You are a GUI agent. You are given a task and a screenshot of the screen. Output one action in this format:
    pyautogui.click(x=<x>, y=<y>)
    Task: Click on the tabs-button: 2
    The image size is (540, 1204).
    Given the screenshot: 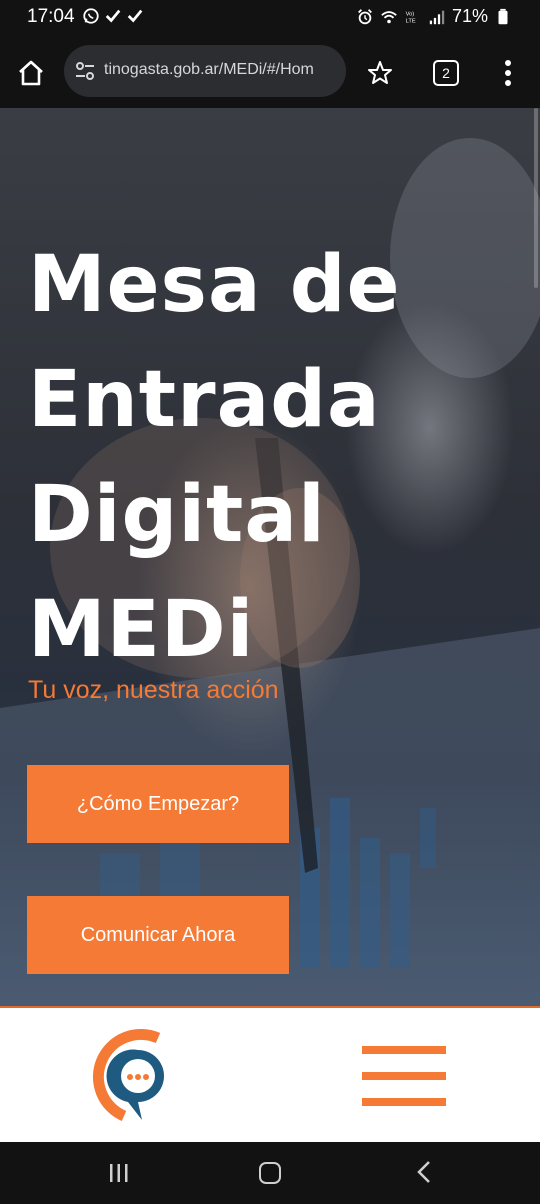 What is the action you would take?
    pyautogui.click(x=446, y=73)
    